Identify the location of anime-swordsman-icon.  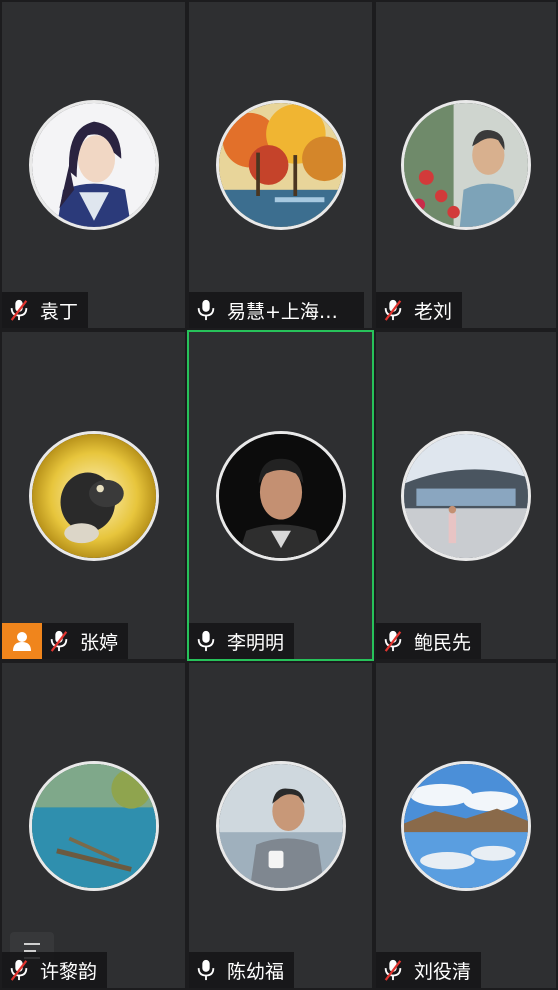
(93, 165).